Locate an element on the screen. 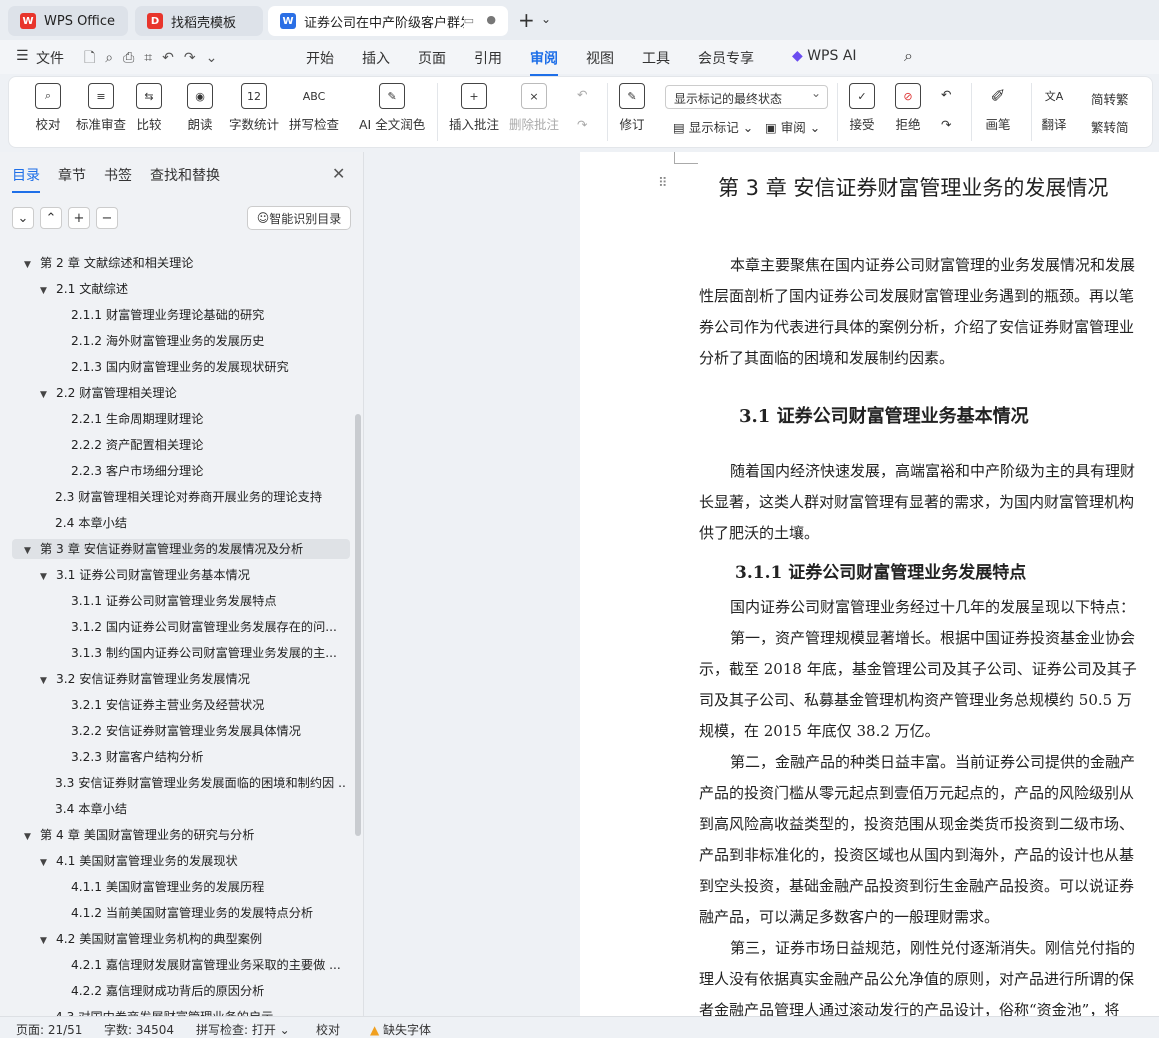 The height and width of the screenshot is (1038, 1159). toc-item: 2.3 财富管理相关理论对券商开展业务的理论支持 is located at coordinates (200, 497).